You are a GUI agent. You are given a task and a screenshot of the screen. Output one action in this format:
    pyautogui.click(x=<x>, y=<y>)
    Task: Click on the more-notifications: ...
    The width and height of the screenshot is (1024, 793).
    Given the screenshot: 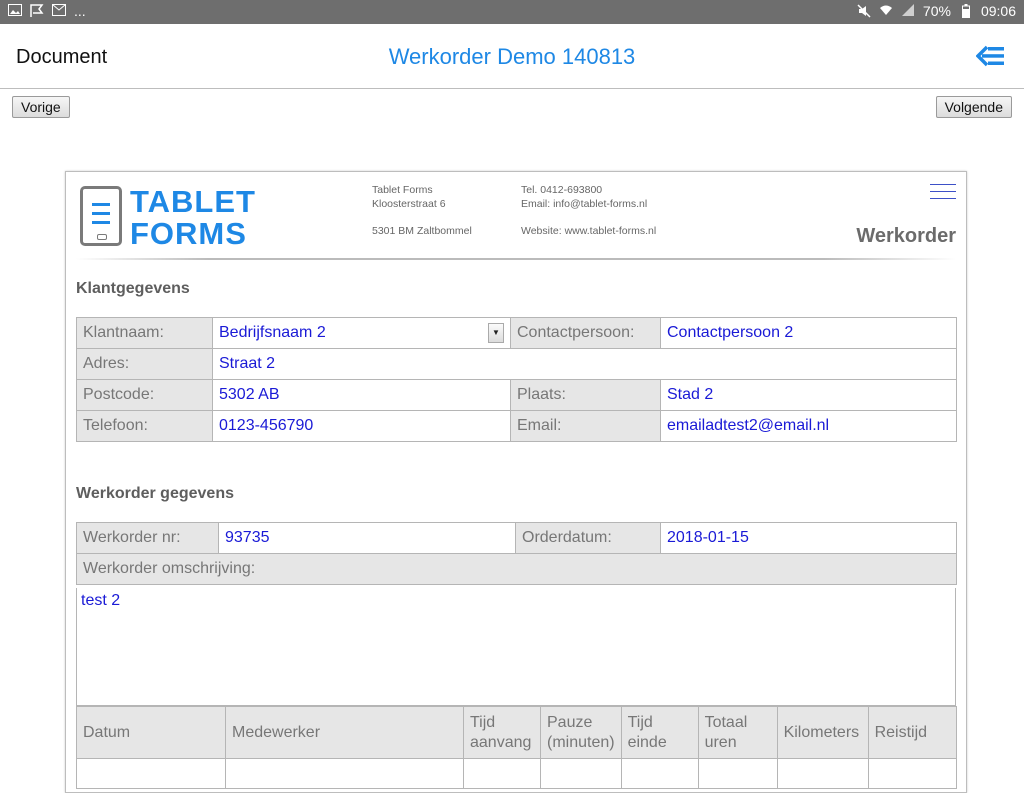 What is the action you would take?
    pyautogui.click(x=80, y=11)
    